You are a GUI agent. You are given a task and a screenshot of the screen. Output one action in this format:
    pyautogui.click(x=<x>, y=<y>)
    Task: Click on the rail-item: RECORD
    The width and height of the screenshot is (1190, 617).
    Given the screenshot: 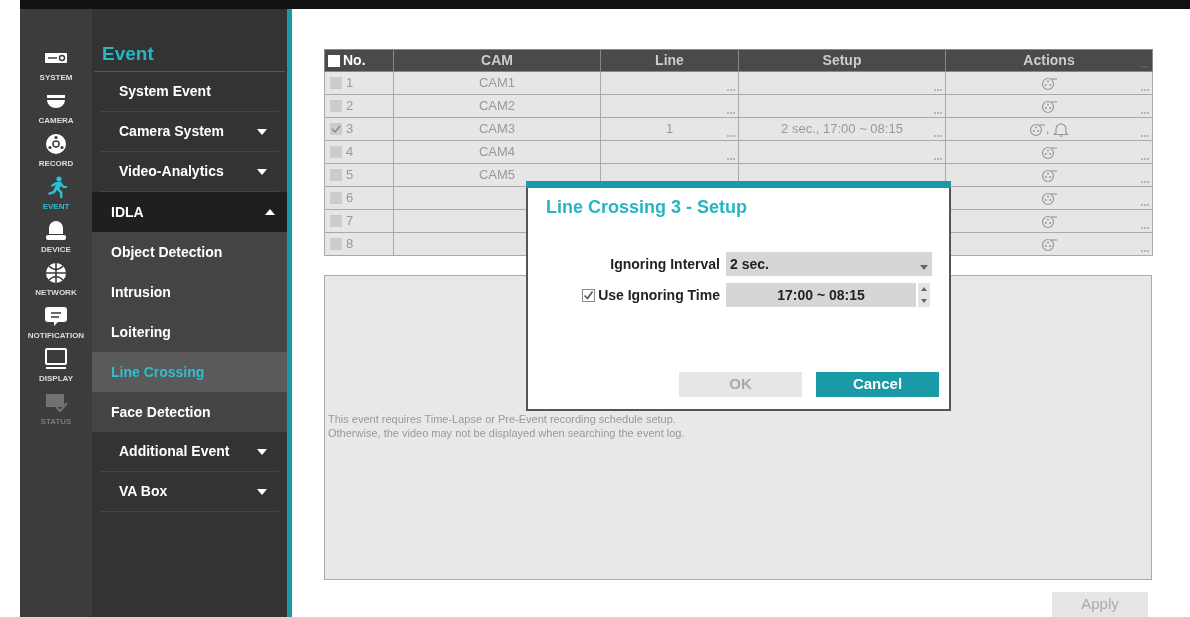 What is the action you would take?
    pyautogui.click(x=56, y=151)
    